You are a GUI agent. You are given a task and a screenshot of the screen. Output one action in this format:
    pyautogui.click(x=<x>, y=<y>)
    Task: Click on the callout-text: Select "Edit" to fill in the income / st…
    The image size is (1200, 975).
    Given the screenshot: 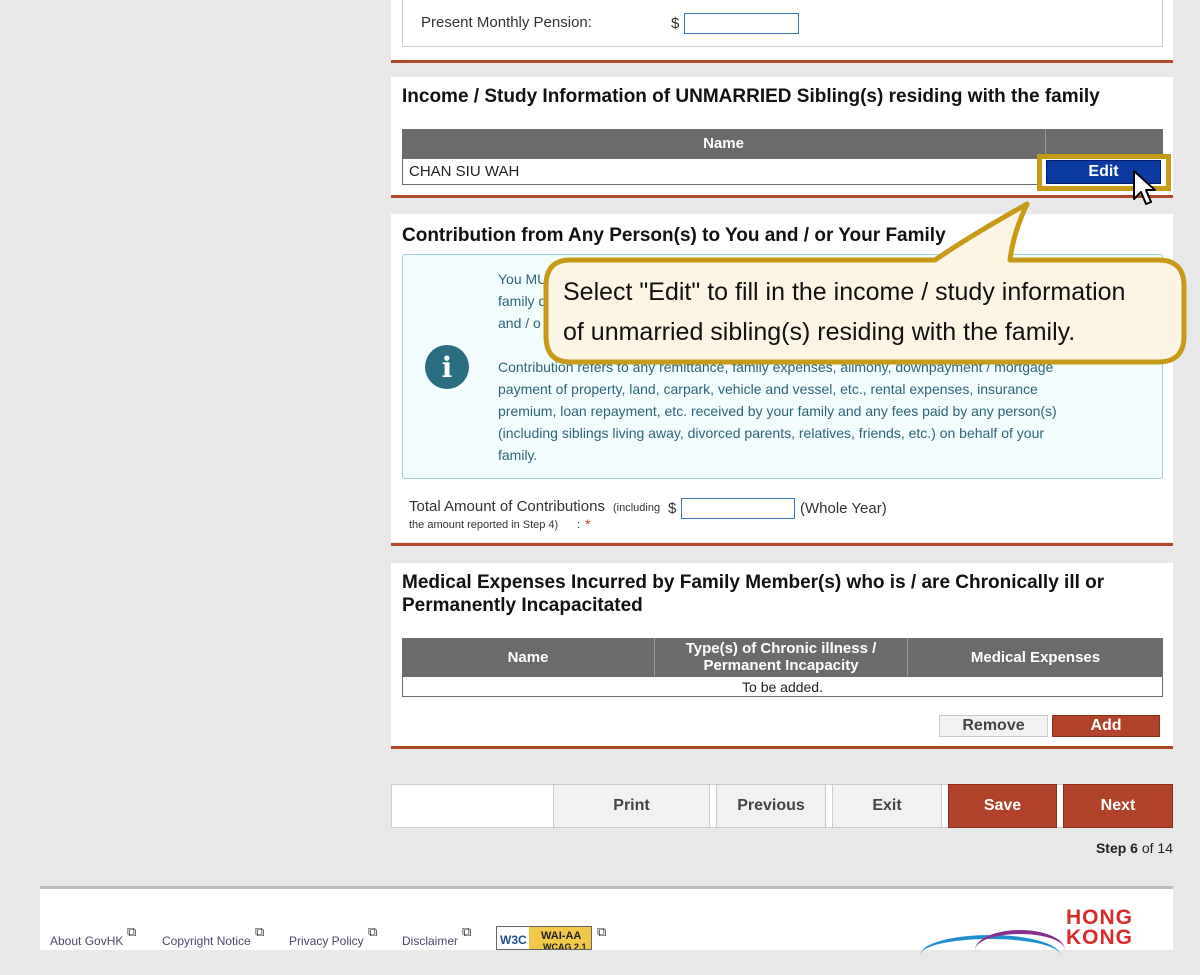 What is the action you would take?
    pyautogui.click(x=869, y=312)
    